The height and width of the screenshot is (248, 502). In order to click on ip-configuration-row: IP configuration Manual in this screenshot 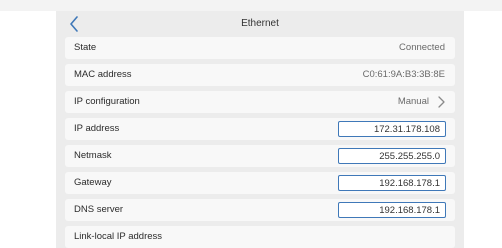, I will do `click(260, 102)`.